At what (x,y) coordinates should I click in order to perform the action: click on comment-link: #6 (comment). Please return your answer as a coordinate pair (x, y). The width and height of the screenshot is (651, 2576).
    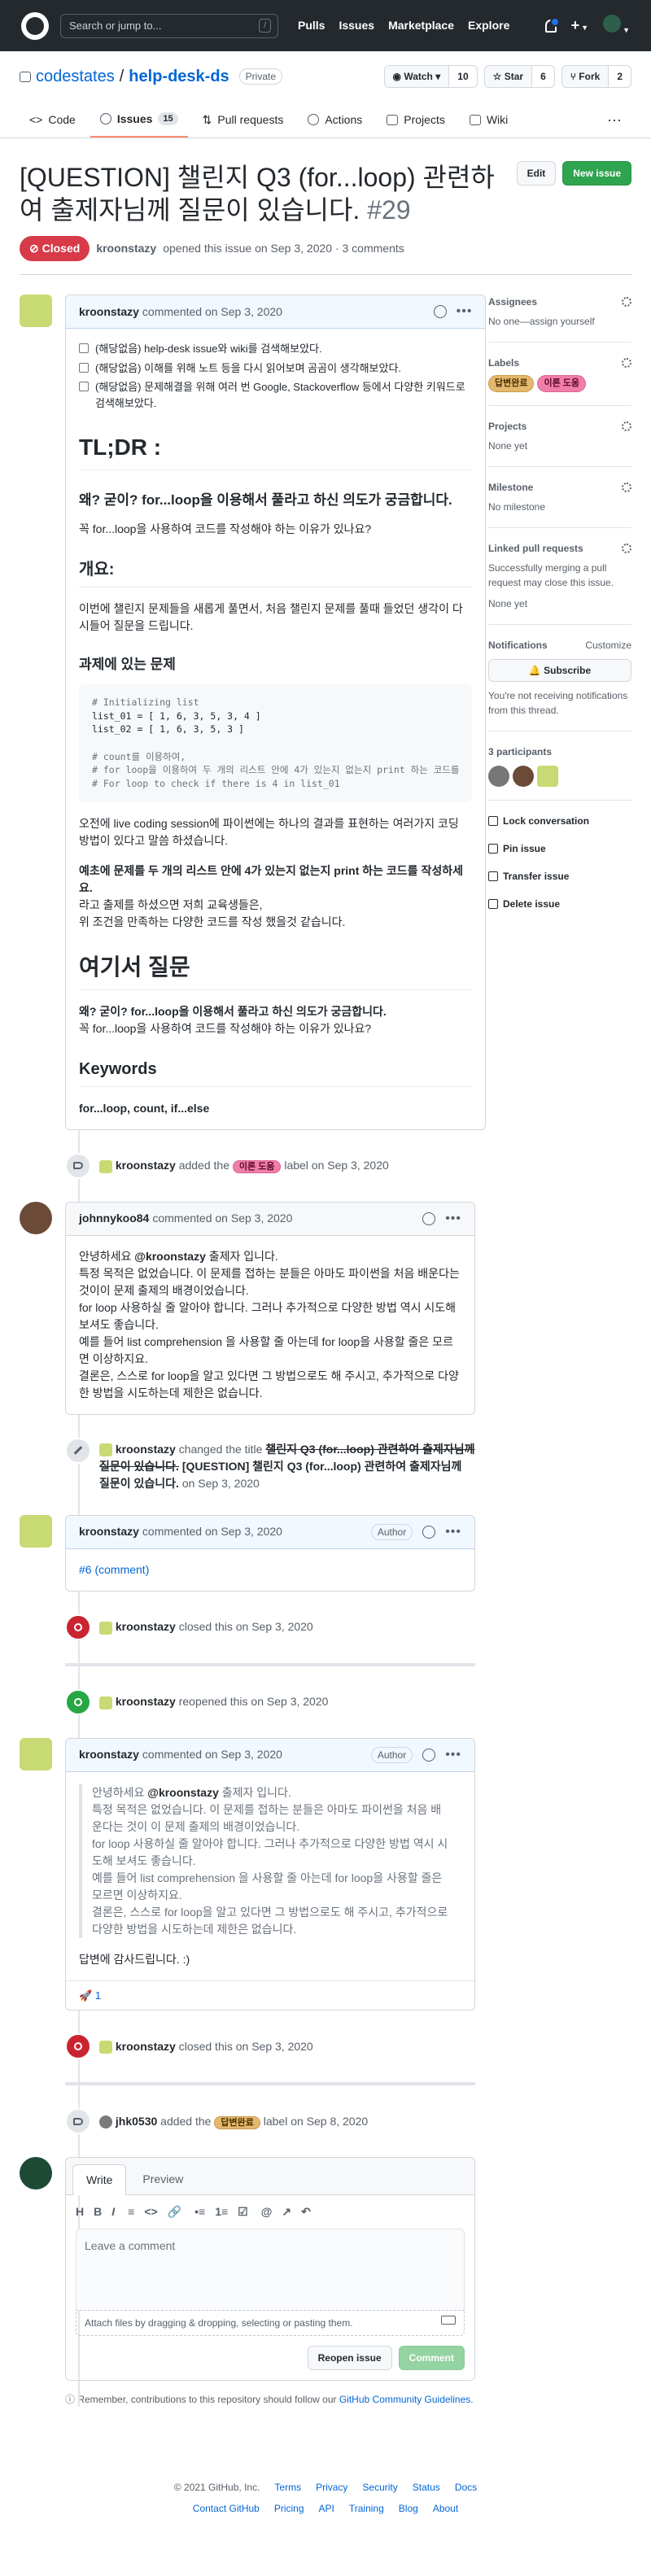
    Looking at the image, I should click on (114, 1569).